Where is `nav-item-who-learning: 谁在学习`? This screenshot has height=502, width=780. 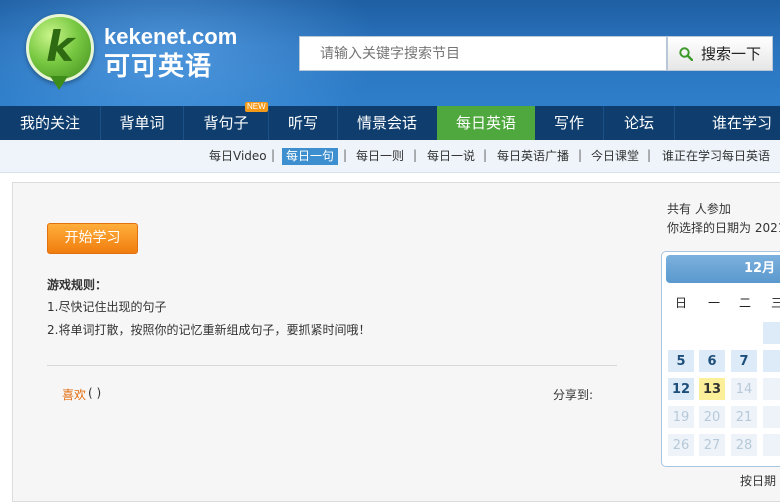
nav-item-who-learning: 谁在学习 is located at coordinates (727, 123).